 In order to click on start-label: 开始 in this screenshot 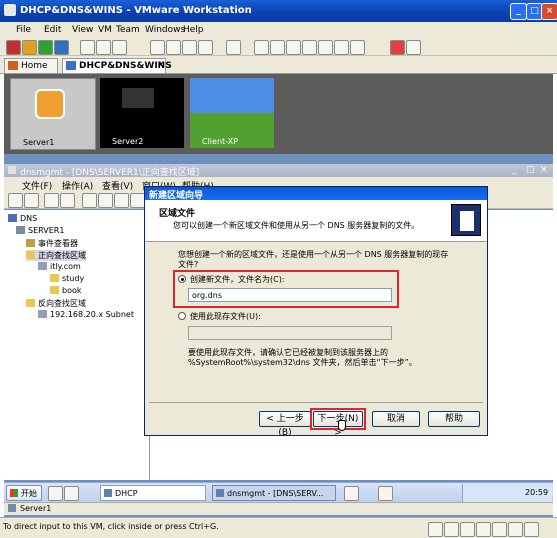, I will do `click(29, 493)`.